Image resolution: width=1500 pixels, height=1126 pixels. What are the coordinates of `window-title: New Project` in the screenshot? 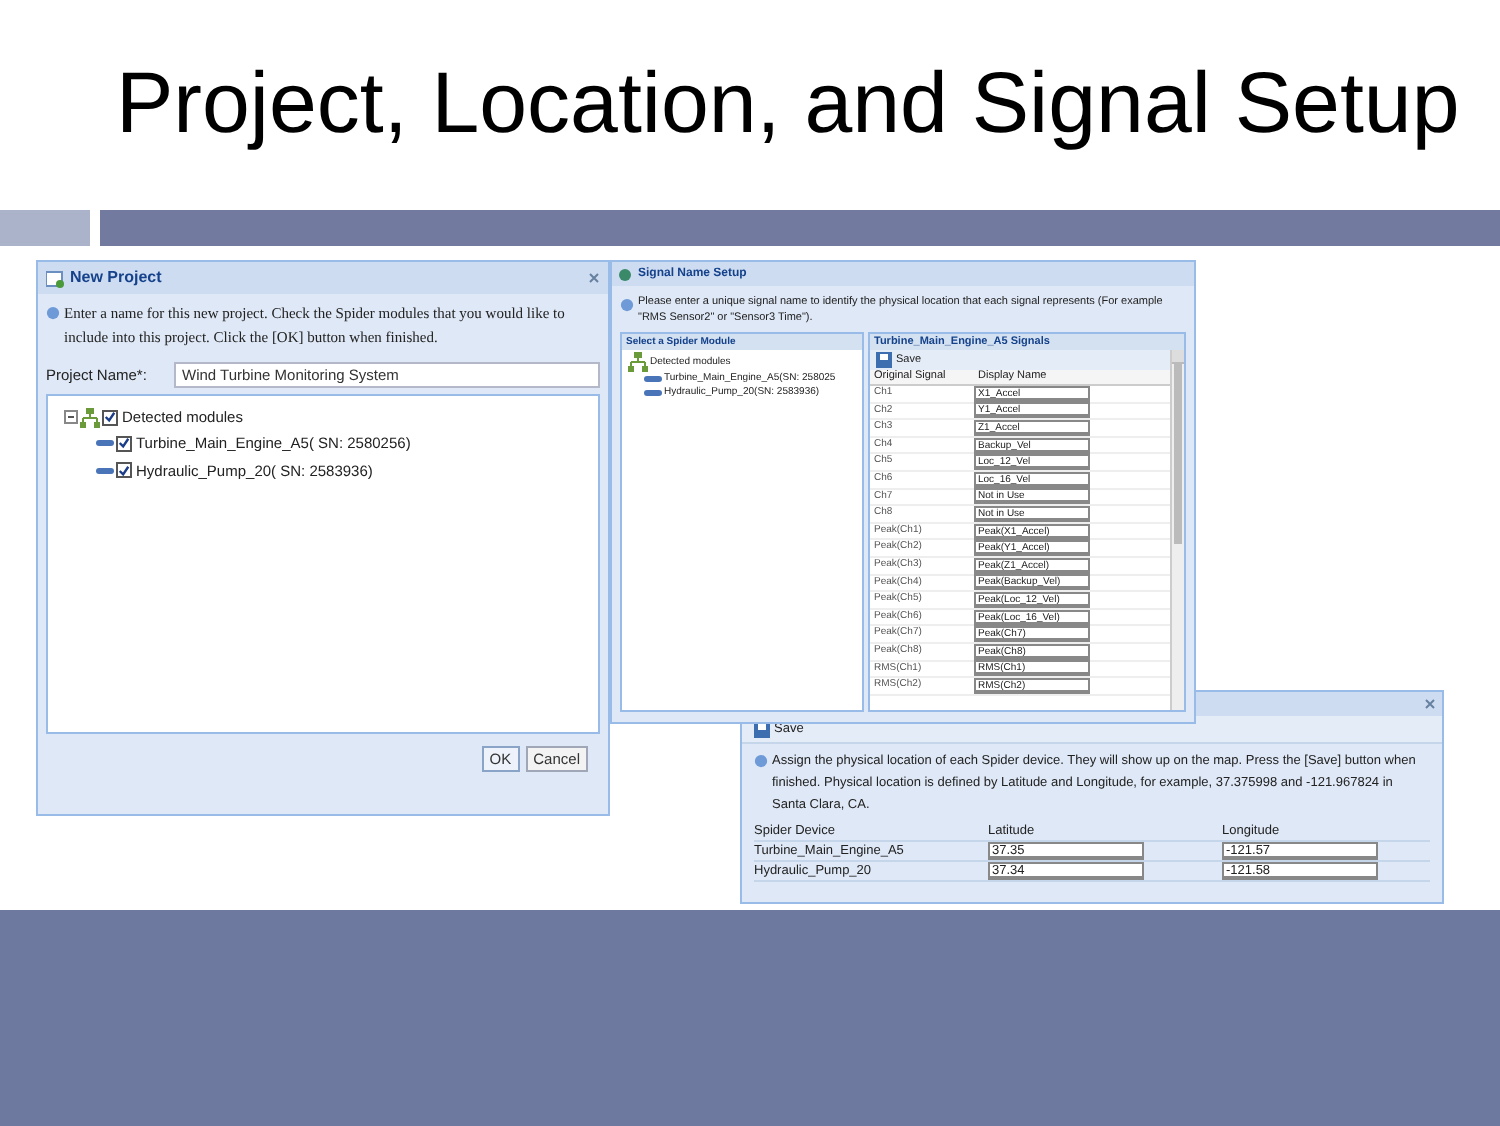 It's located at (116, 278).